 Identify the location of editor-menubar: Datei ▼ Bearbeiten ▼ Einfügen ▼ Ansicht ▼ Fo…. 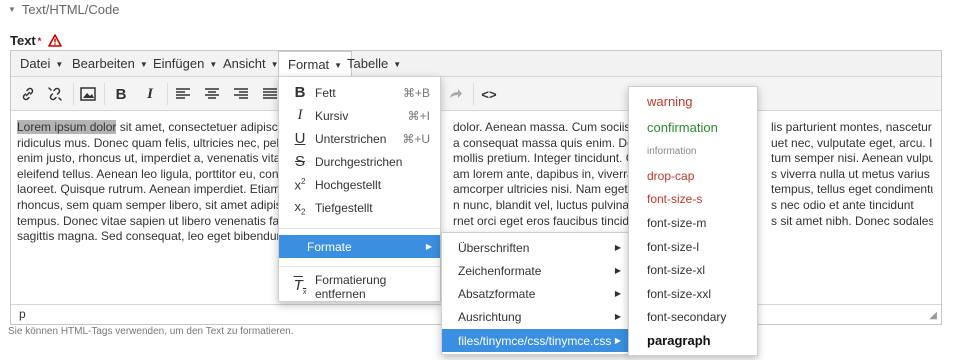
(476, 64).